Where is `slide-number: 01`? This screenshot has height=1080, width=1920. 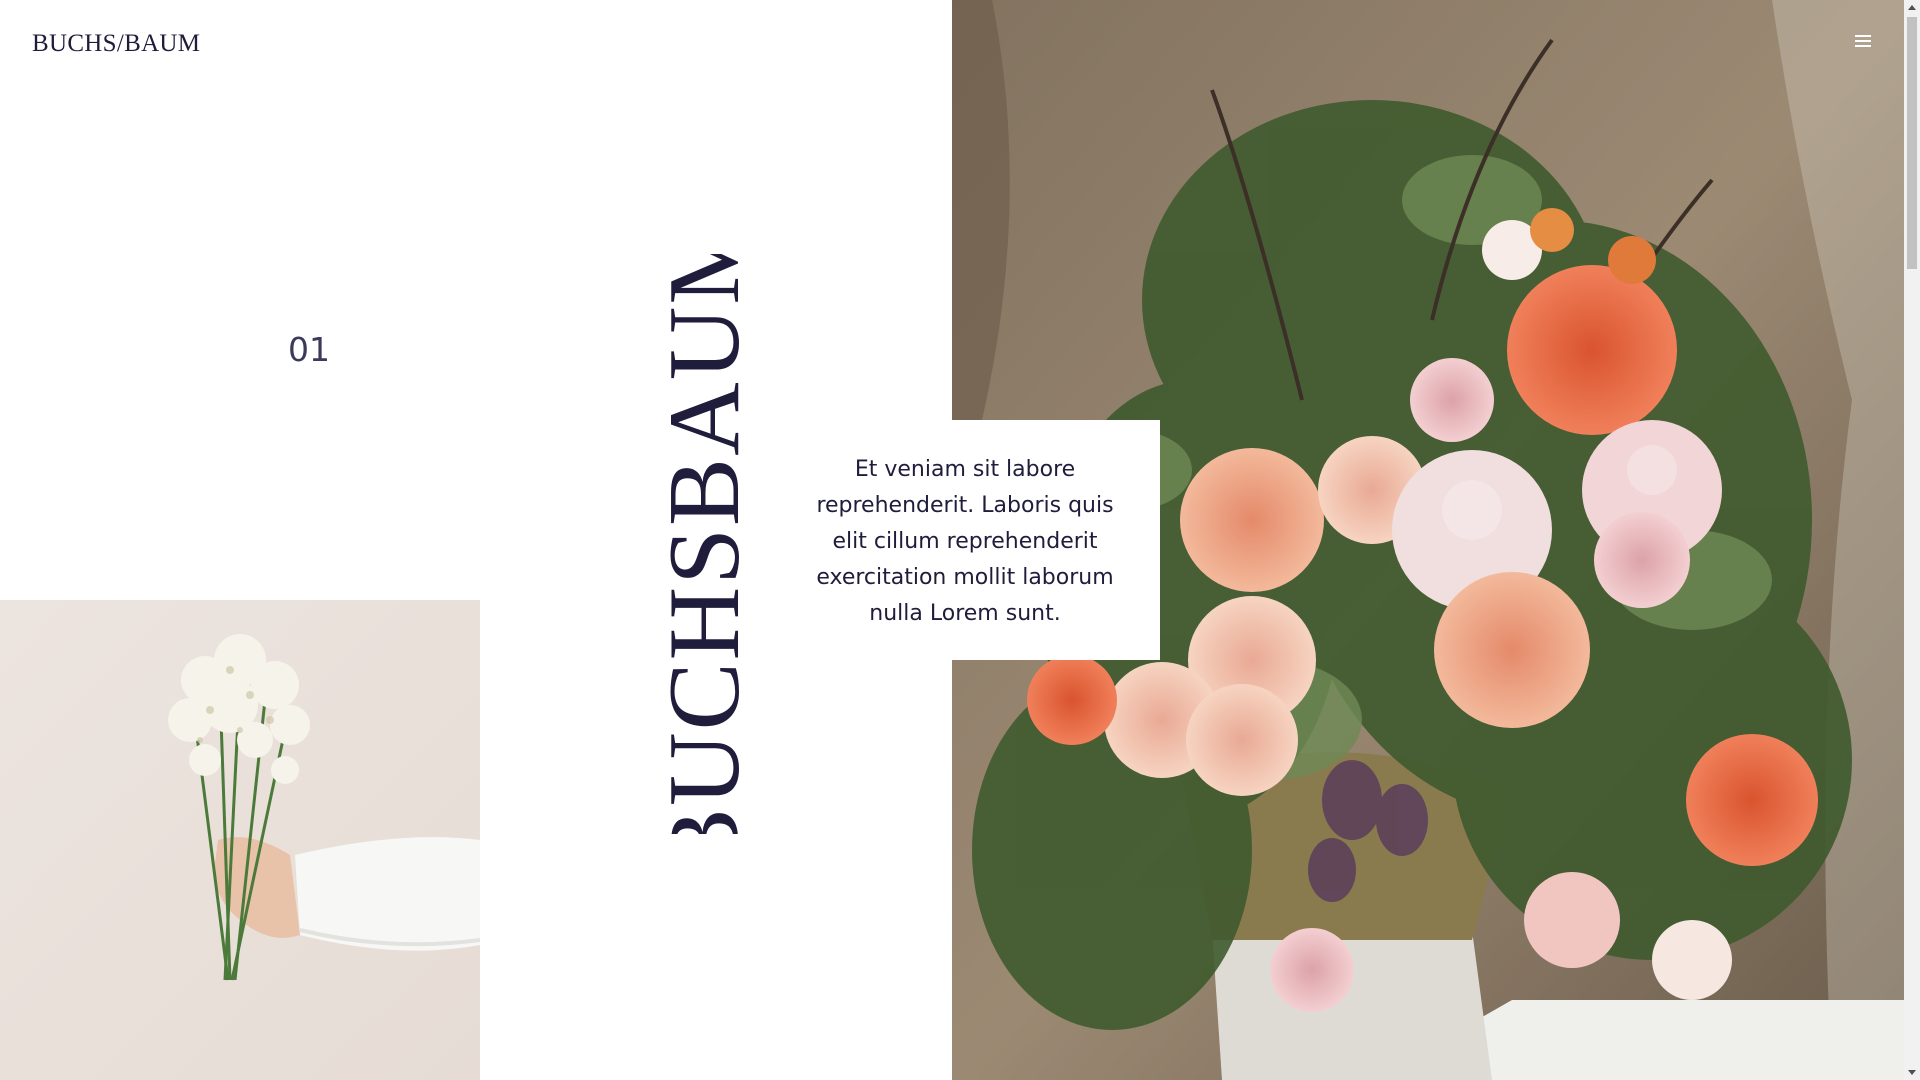 slide-number: 01 is located at coordinates (309, 349).